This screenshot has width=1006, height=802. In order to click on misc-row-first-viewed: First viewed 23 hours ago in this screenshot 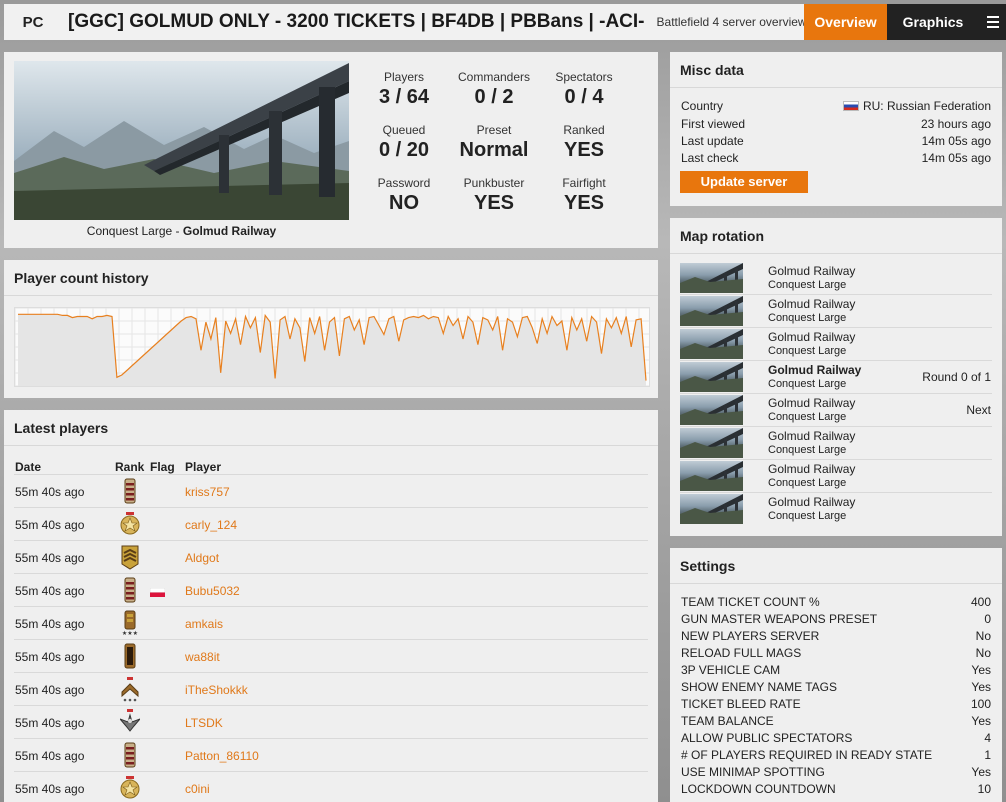, I will do `click(836, 125)`.